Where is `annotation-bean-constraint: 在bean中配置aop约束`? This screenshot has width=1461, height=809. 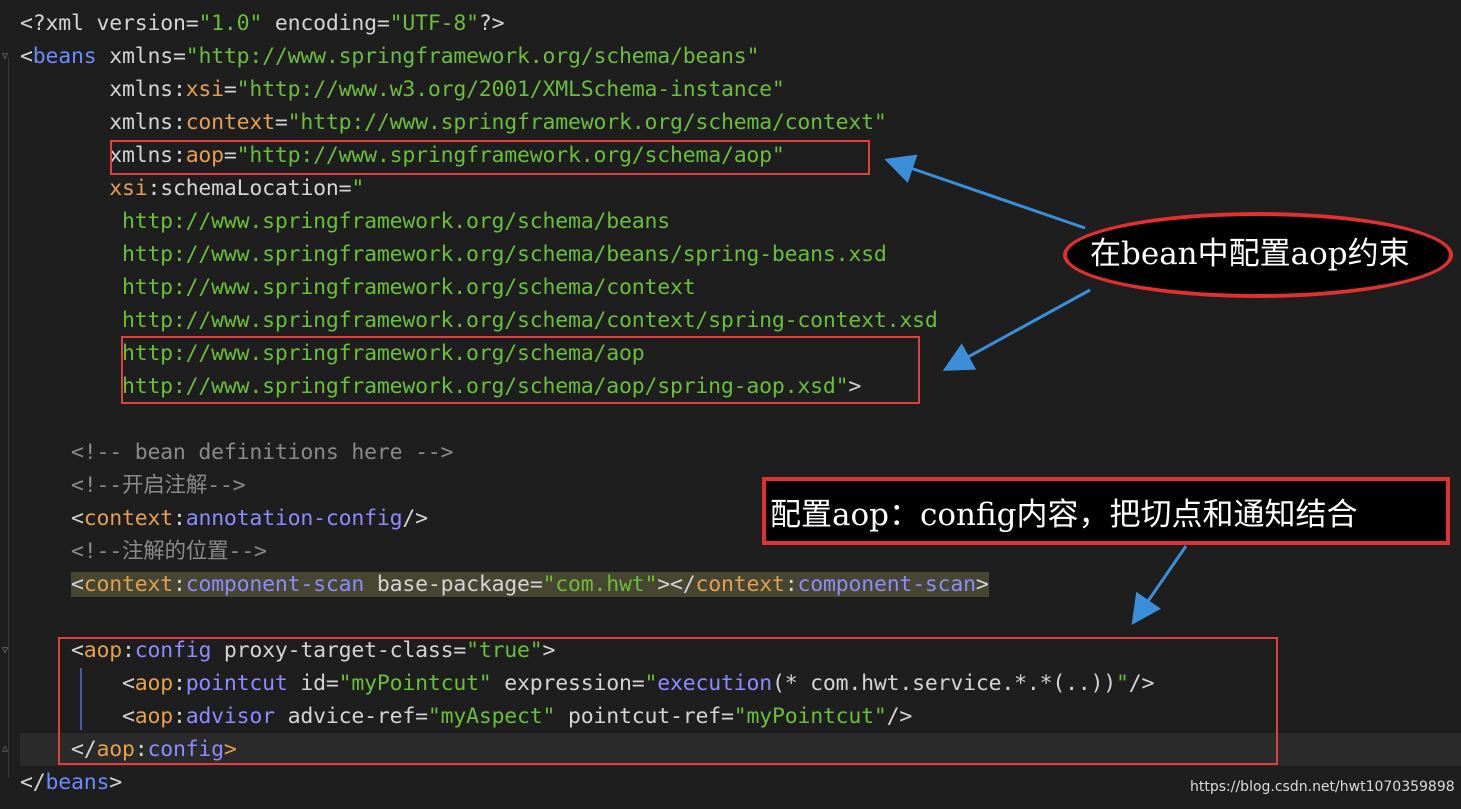 annotation-bean-constraint: 在bean中配置aop约束 is located at coordinates (1250, 254).